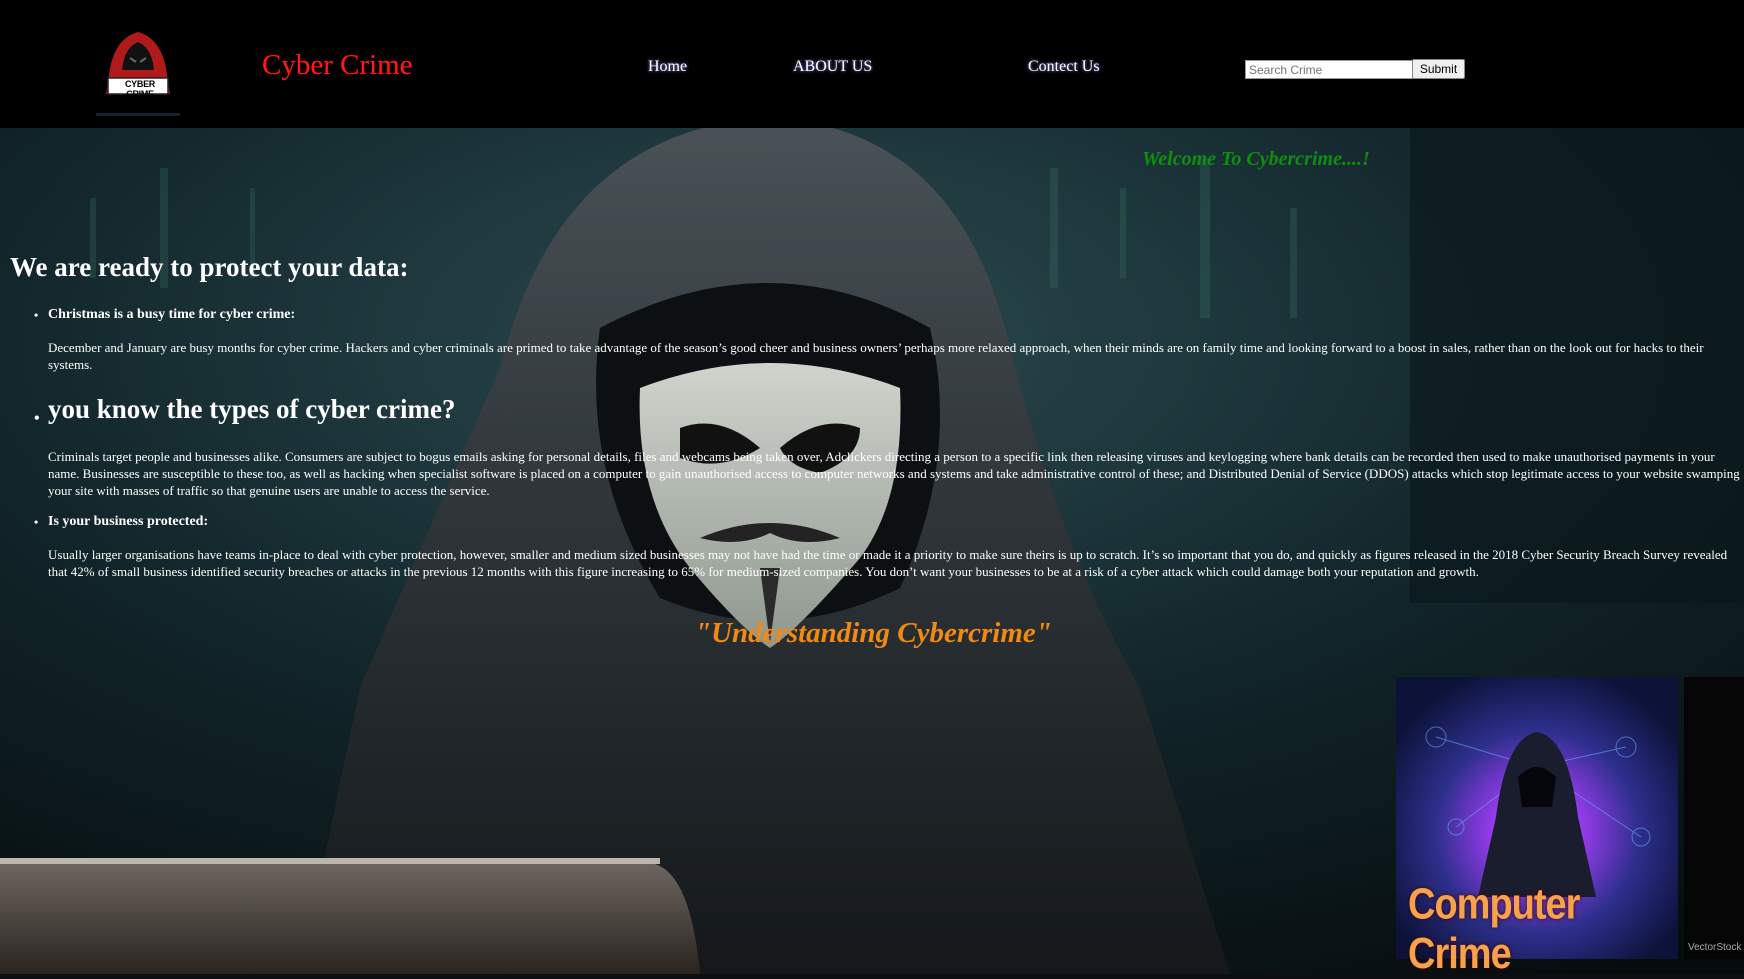 This screenshot has width=1744, height=979. What do you see at coordinates (337, 65) in the screenshot?
I see `site-title: Cyber Crime` at bounding box center [337, 65].